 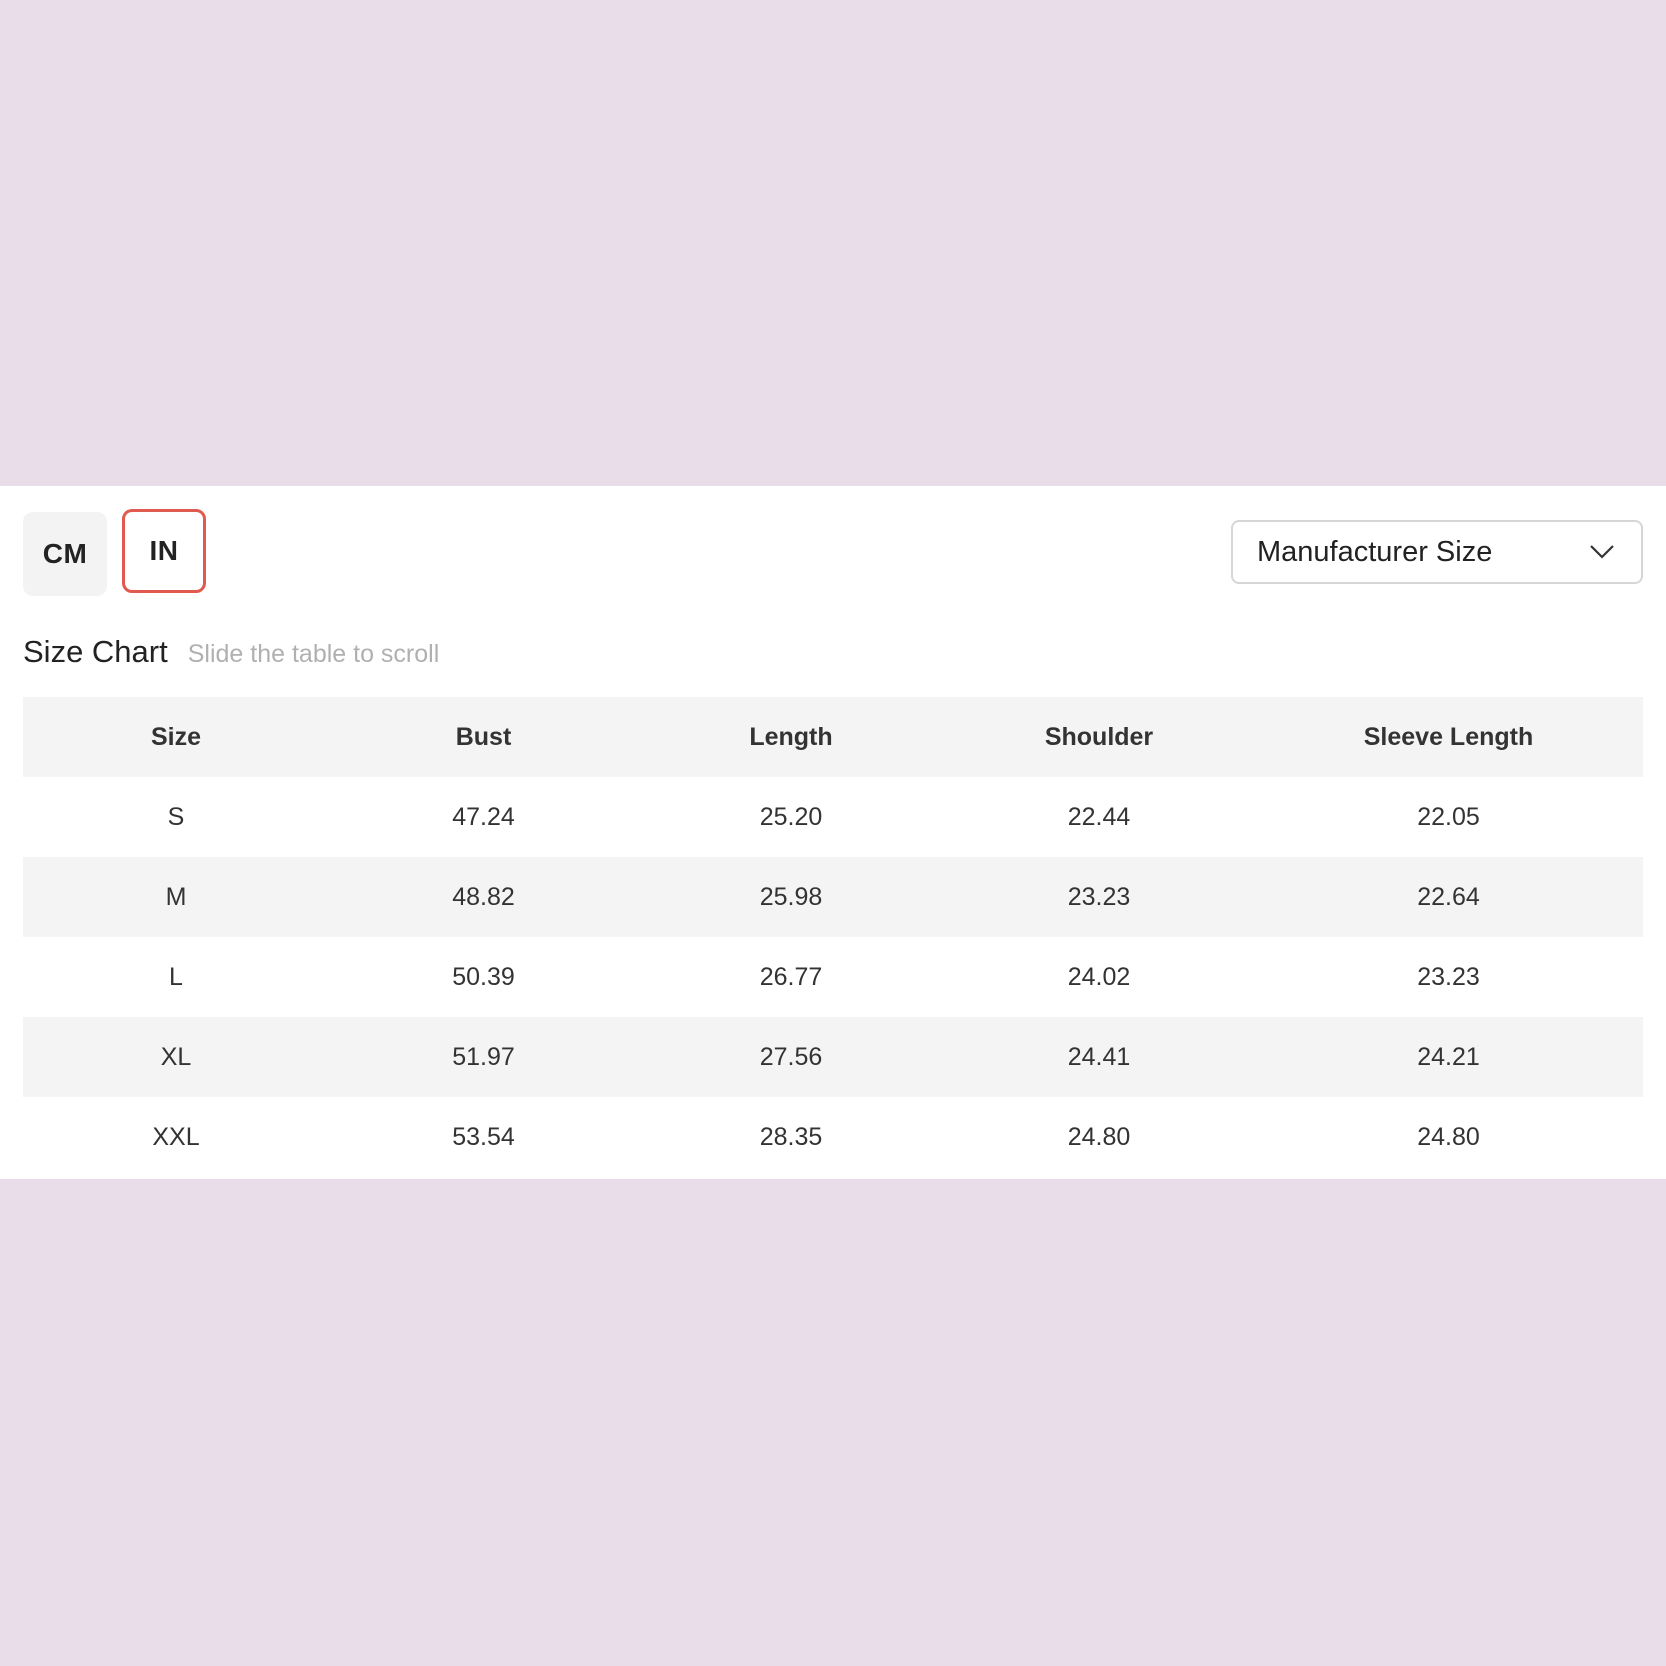 I want to click on table-cell: 22.64, so click(x=1448, y=897).